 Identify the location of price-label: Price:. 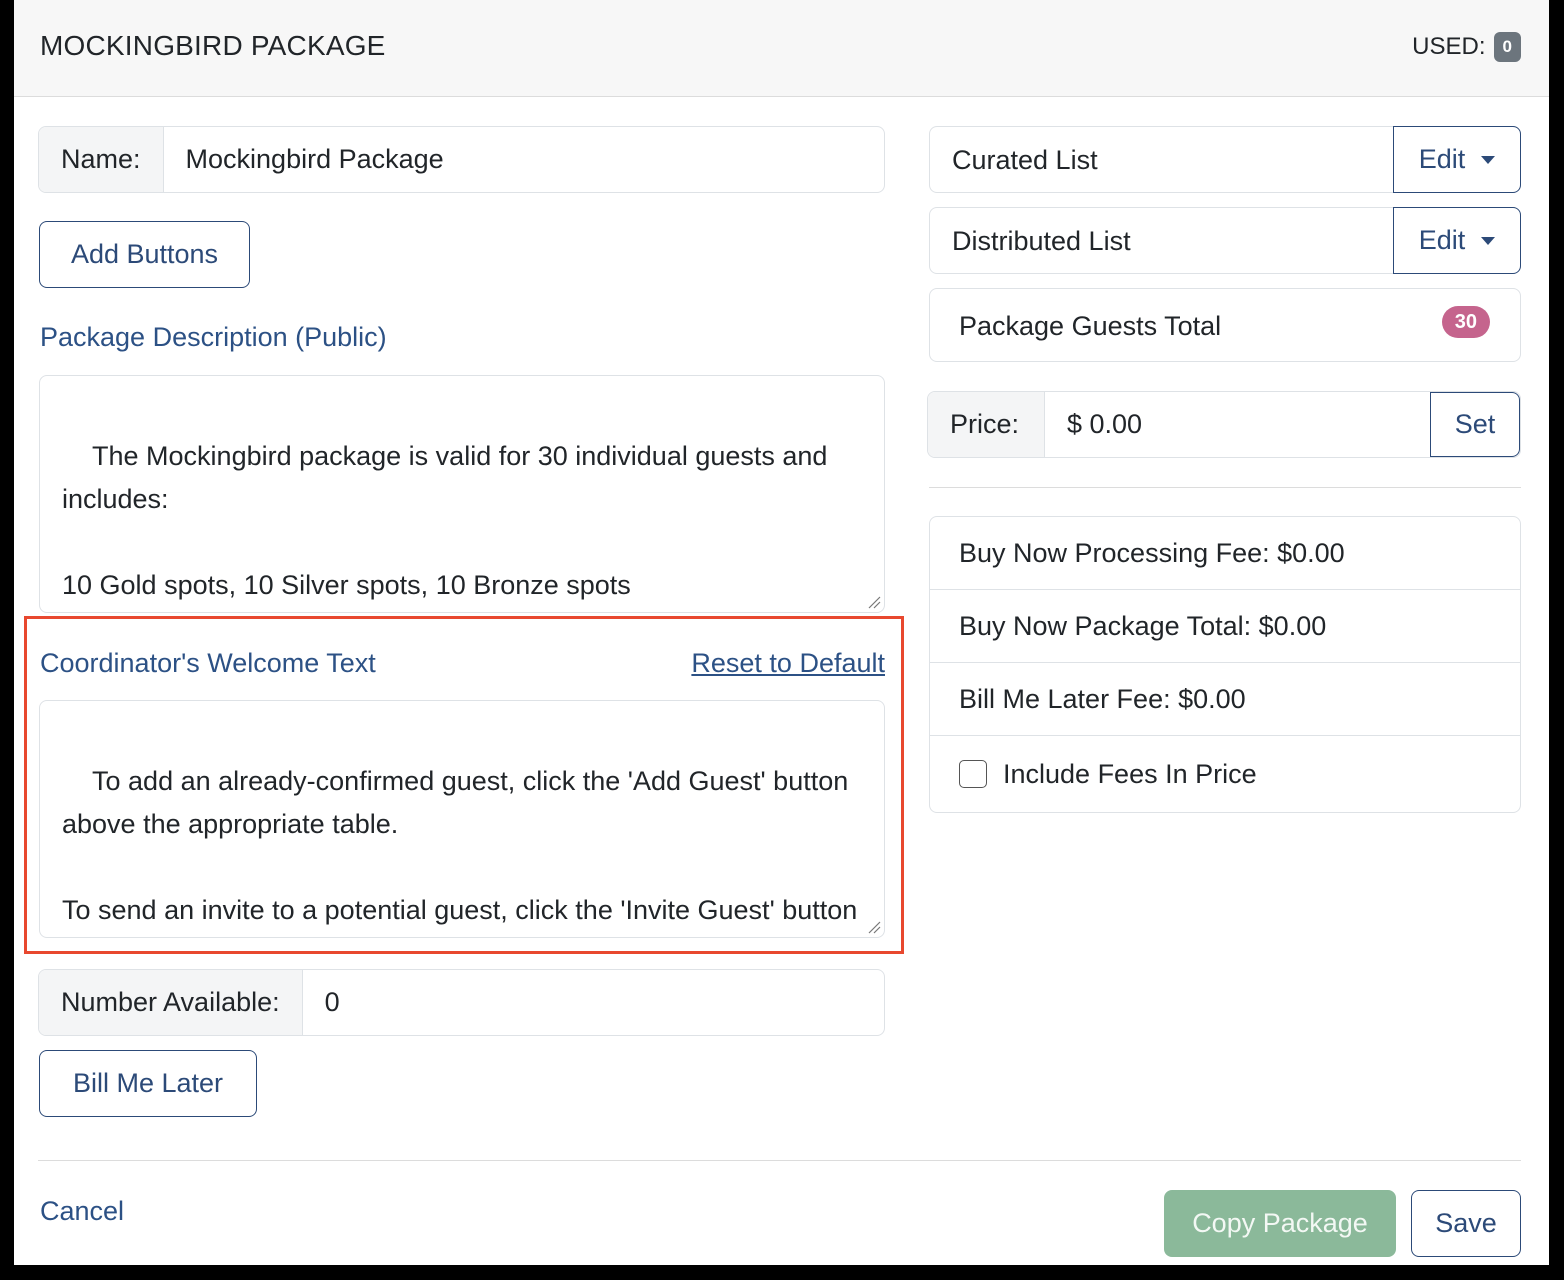
(986, 424).